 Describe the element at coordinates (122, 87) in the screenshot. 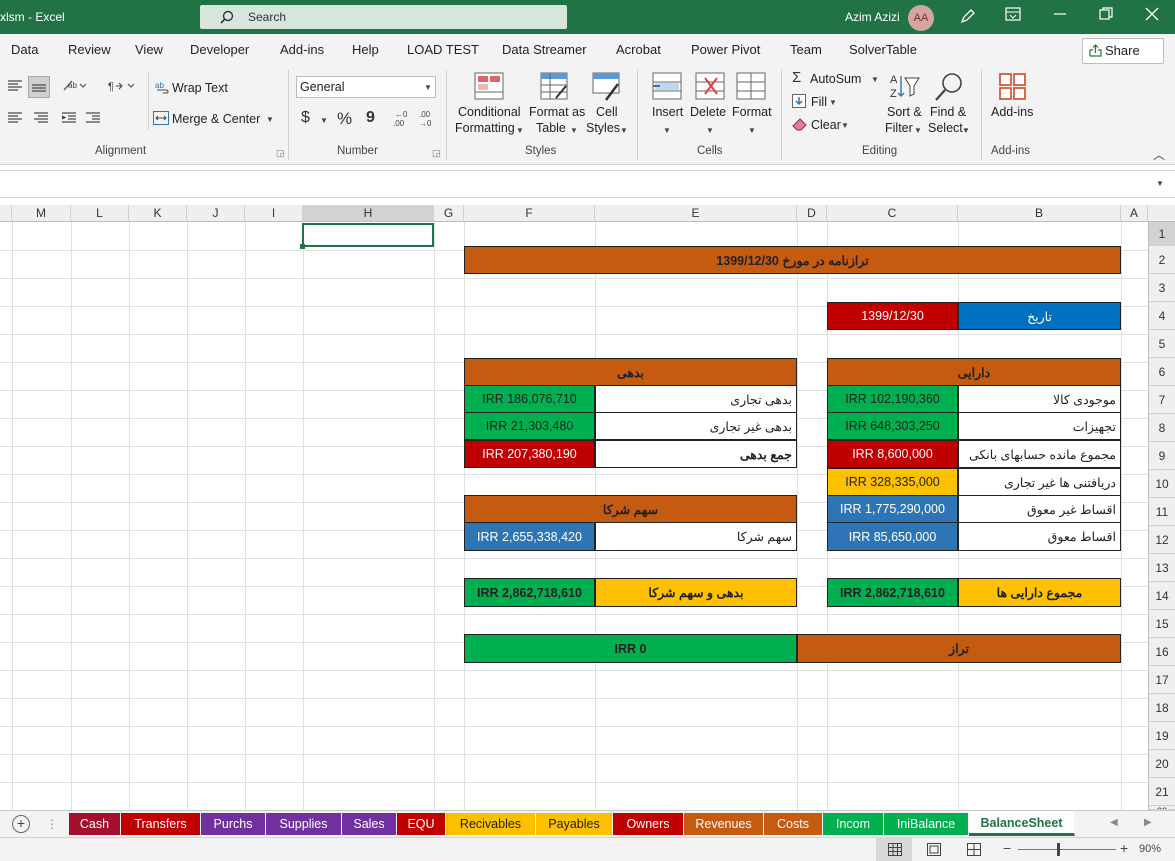

I see `text-direction-icon: ¶` at that location.